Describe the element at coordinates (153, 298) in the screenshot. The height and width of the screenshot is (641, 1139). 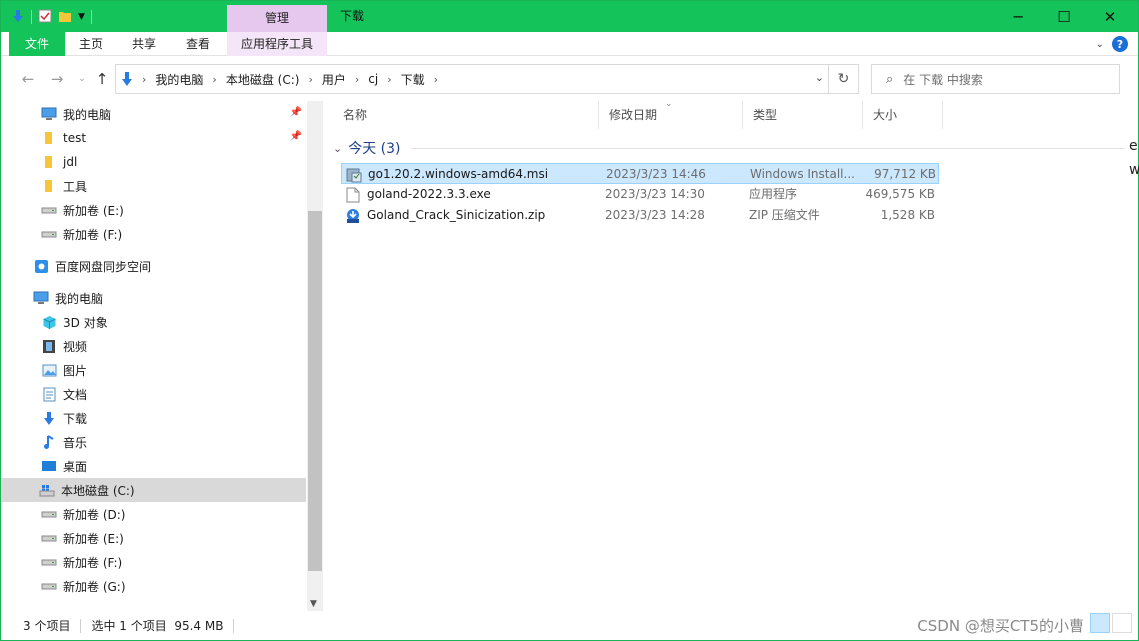
I see `nav-item-my-computer: 我的电脑` at that location.